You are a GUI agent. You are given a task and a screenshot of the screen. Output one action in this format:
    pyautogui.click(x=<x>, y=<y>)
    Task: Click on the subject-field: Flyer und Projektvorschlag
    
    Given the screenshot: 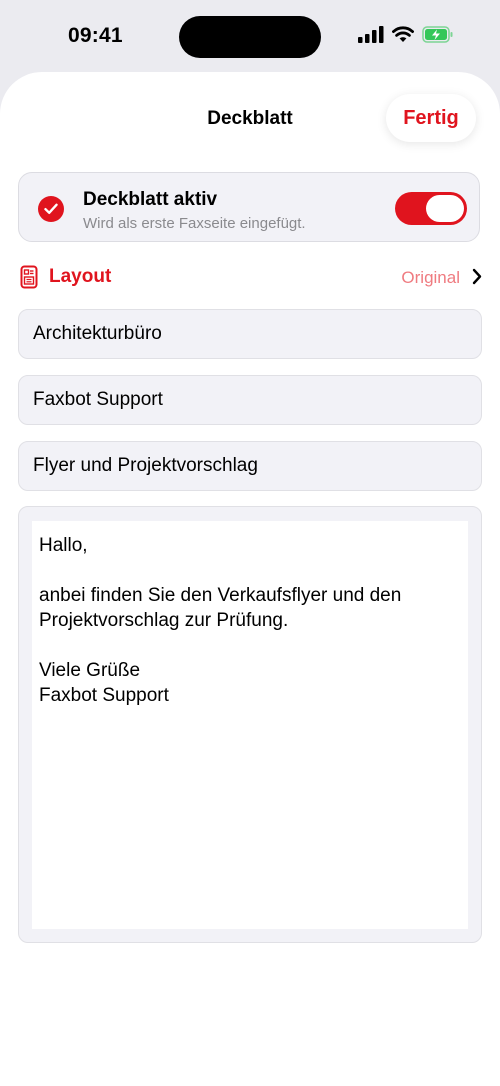 What is the action you would take?
    pyautogui.click(x=250, y=466)
    